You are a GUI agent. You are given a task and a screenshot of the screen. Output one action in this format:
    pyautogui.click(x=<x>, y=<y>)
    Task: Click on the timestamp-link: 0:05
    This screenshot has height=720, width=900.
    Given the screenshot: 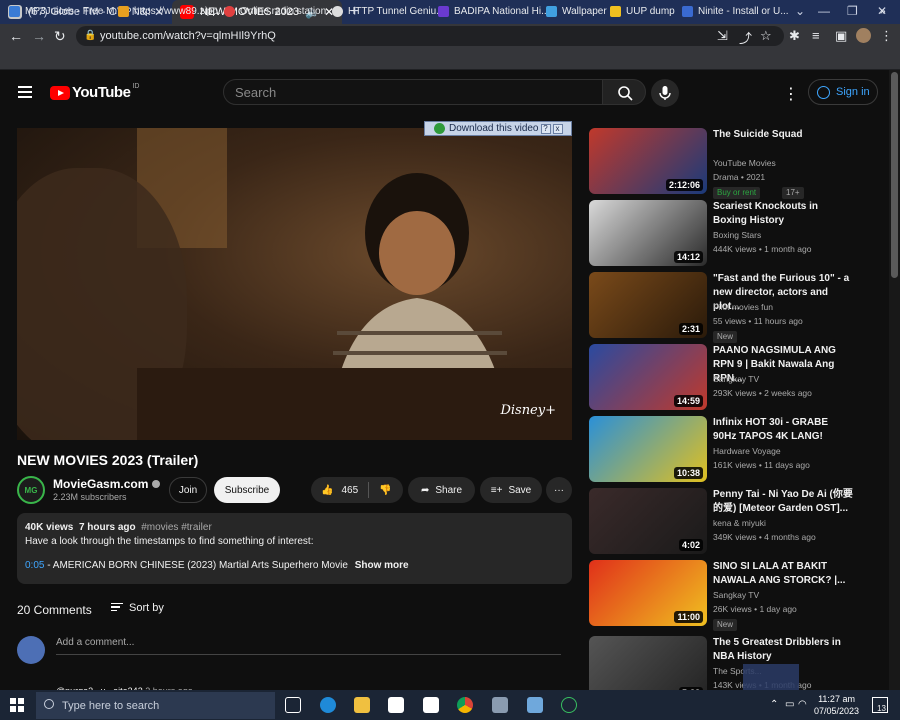 What is the action you would take?
    pyautogui.click(x=34, y=565)
    